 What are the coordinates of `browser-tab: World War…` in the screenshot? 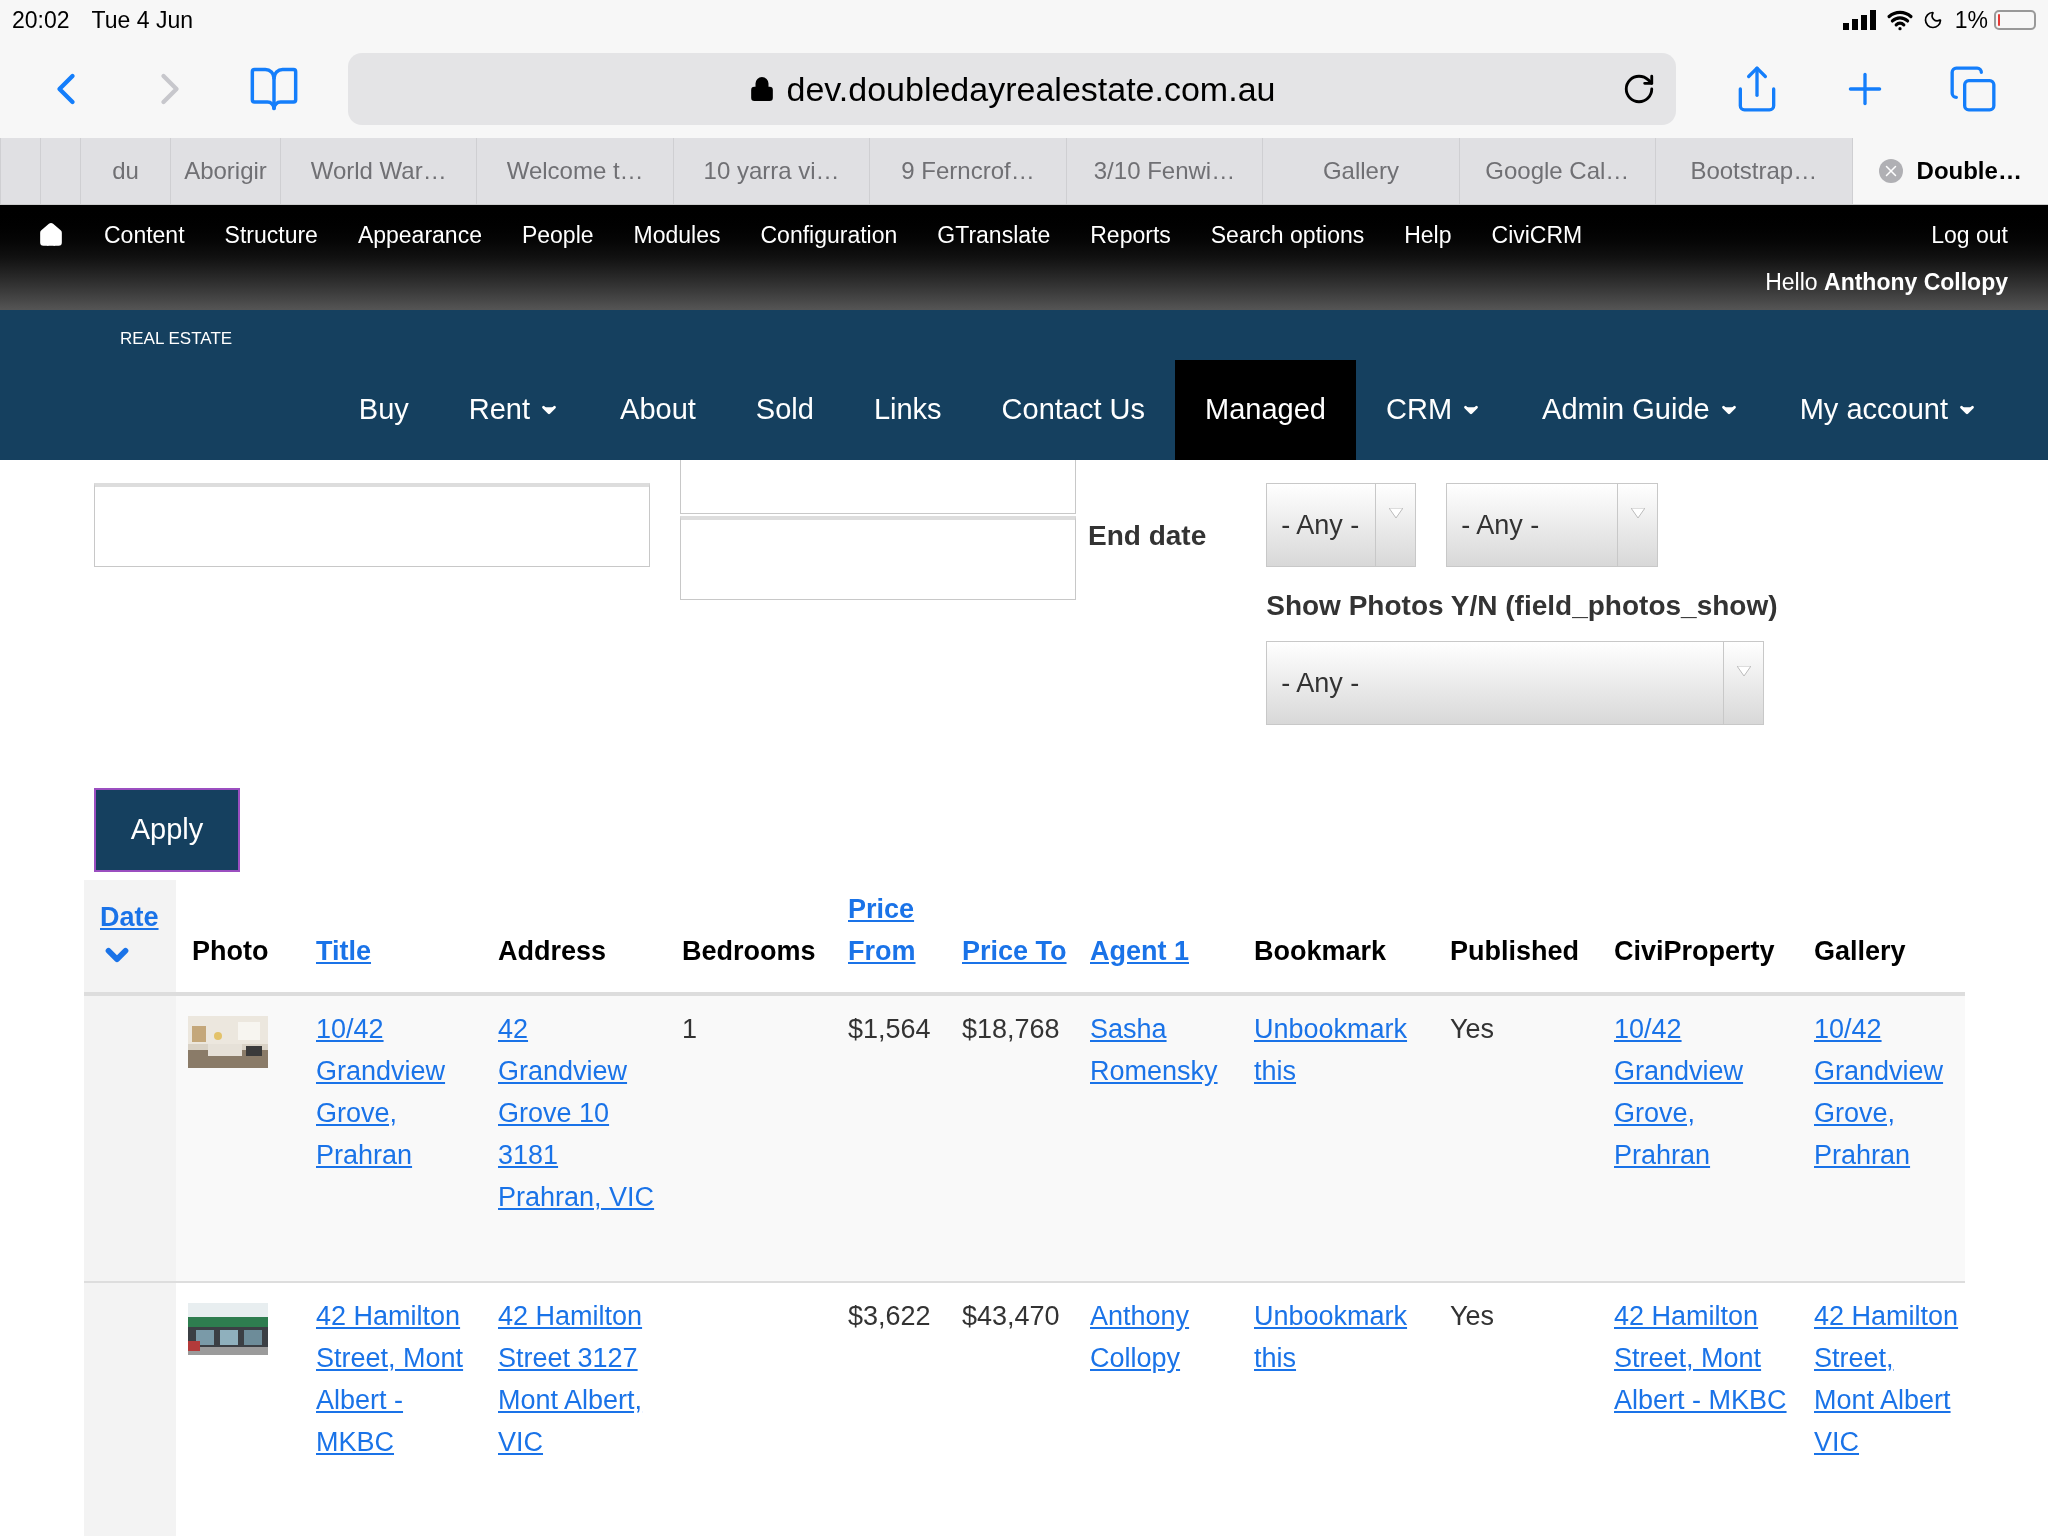 It's located at (378, 171).